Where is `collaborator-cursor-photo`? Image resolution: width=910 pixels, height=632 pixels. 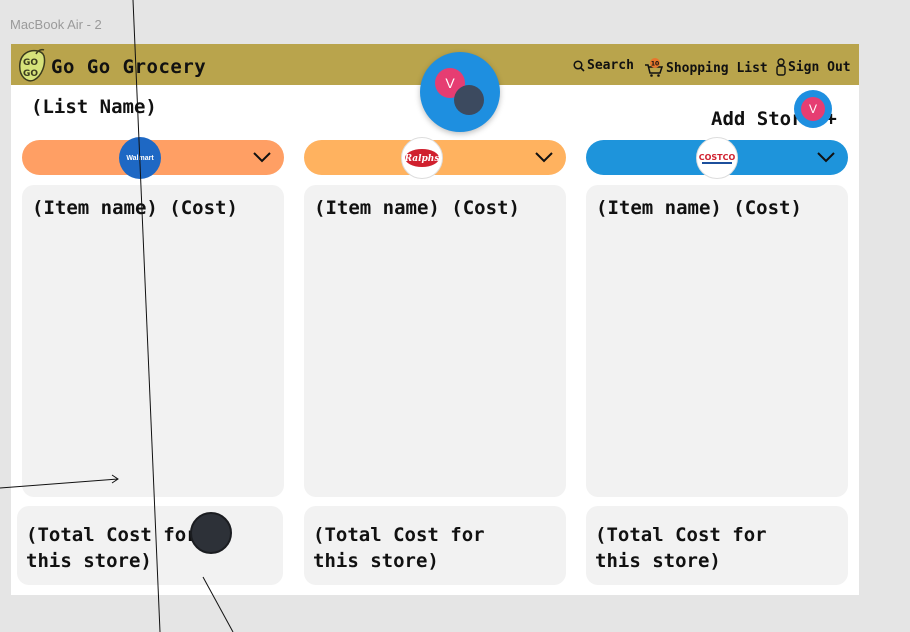 collaborator-cursor-photo is located at coordinates (211, 533).